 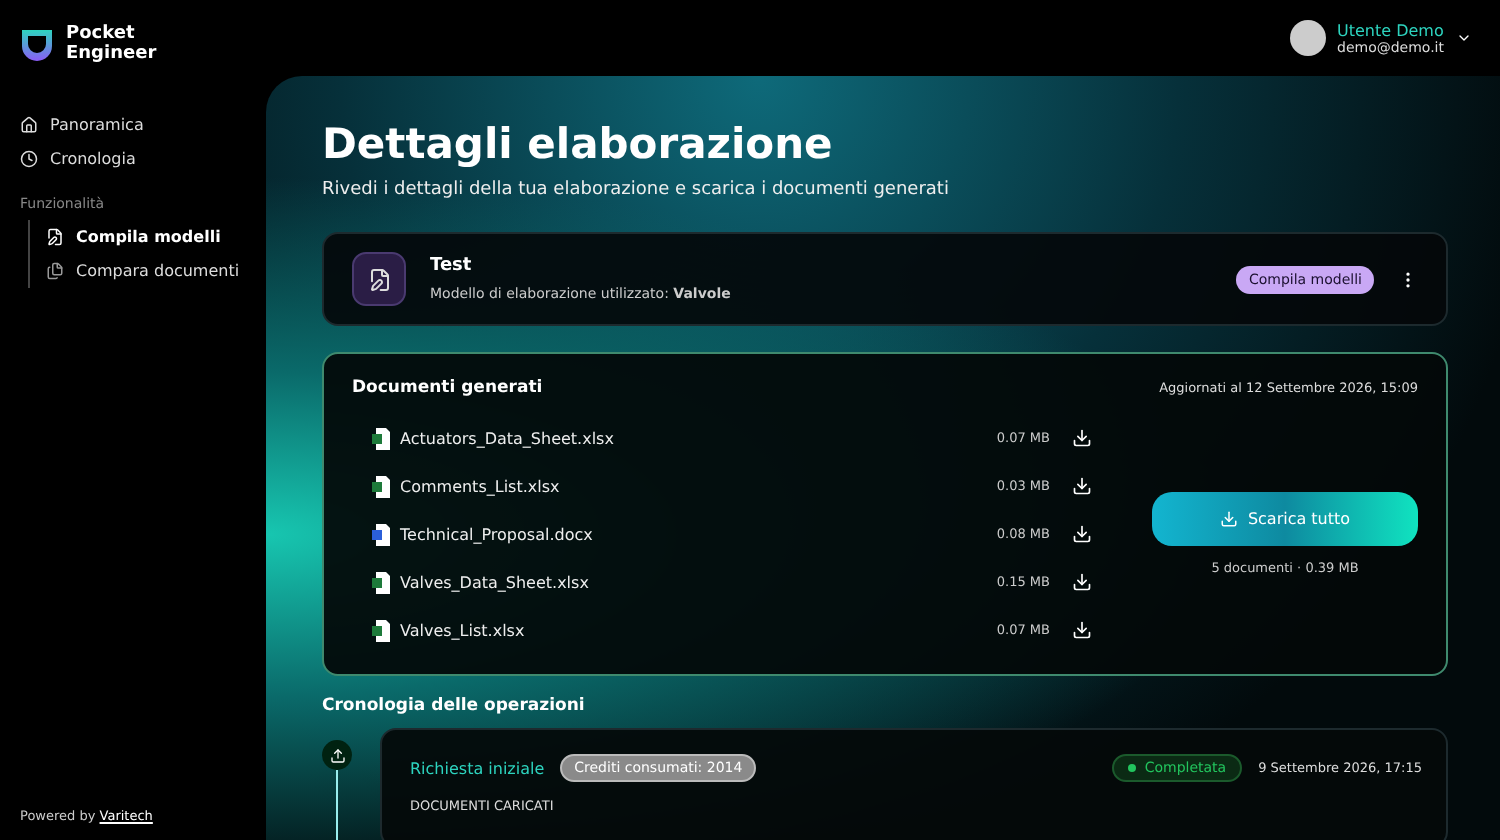 What do you see at coordinates (452, 266) in the screenshot?
I see `job-name: Test` at bounding box center [452, 266].